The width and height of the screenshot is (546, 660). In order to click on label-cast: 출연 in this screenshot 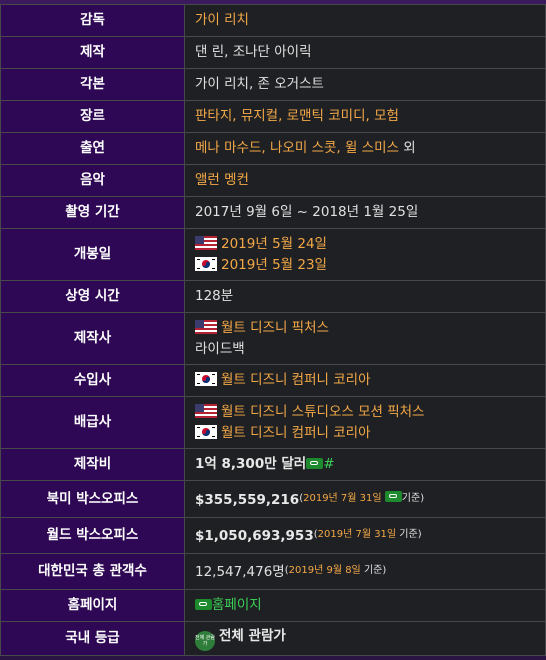, I will do `click(92, 148)`.